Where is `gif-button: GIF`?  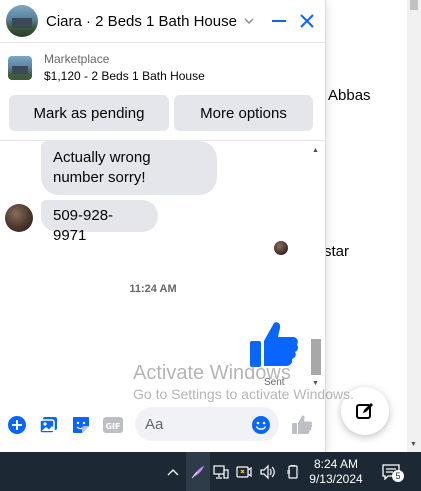
gif-button: GIF is located at coordinates (113, 425).